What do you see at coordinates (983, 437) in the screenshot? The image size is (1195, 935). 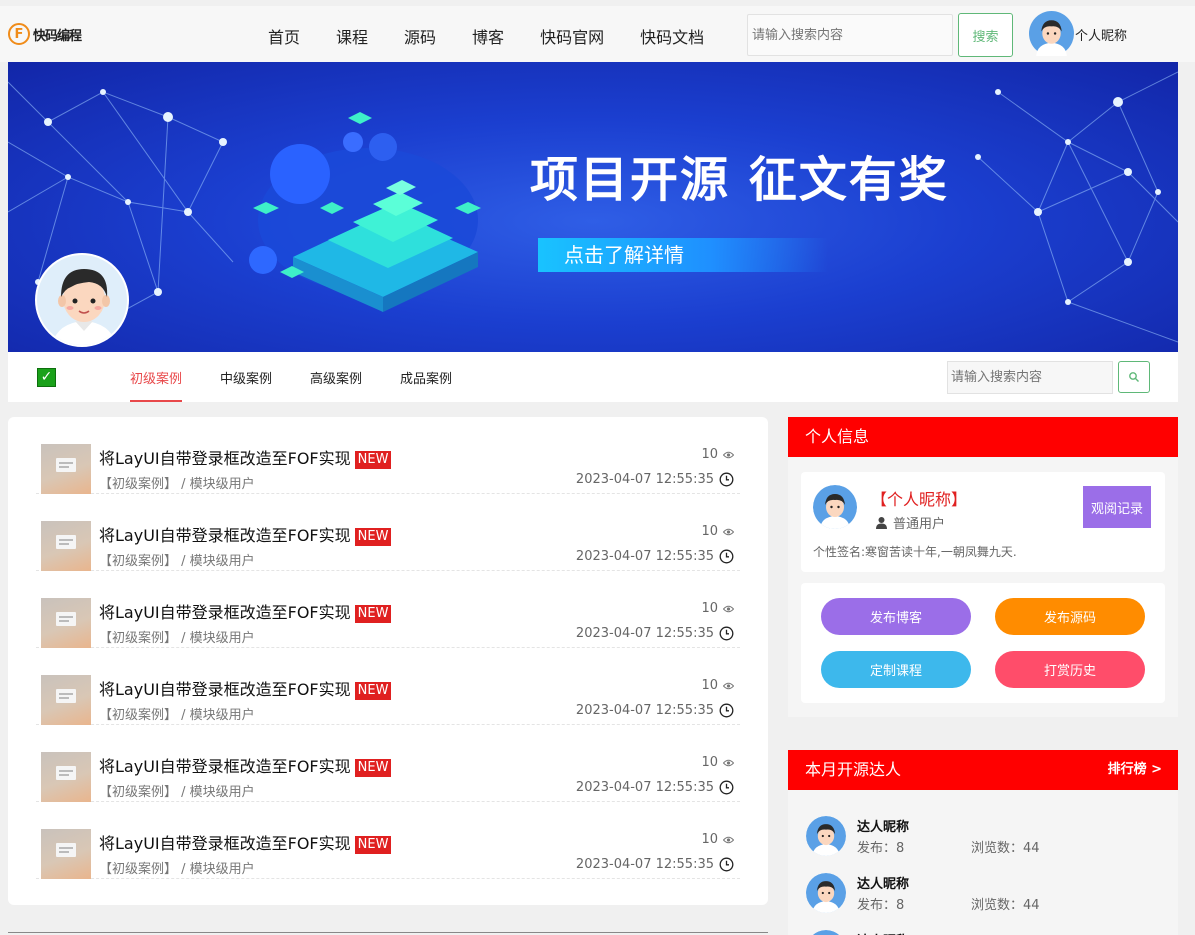 I see `profile-heading: 个人信息` at bounding box center [983, 437].